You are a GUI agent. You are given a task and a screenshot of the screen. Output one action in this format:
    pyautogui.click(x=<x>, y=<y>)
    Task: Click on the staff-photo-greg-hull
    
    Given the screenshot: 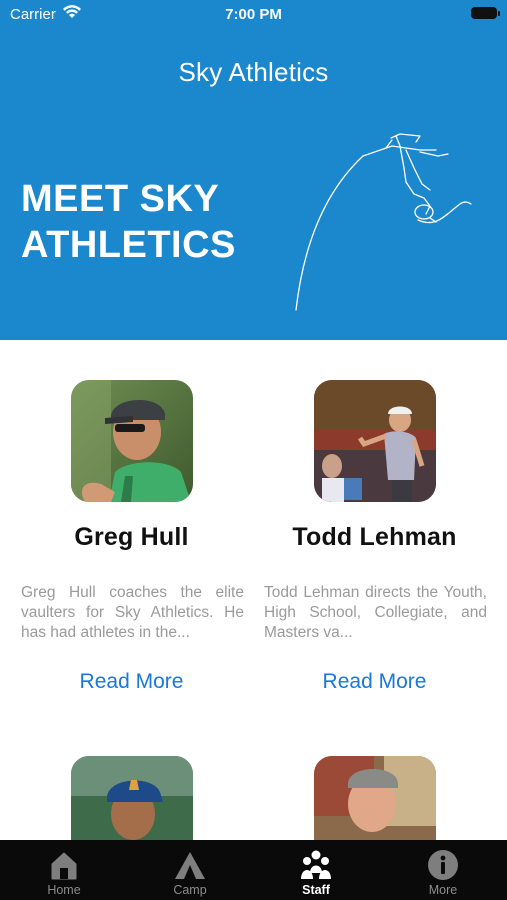 What is the action you would take?
    pyautogui.click(x=132, y=441)
    